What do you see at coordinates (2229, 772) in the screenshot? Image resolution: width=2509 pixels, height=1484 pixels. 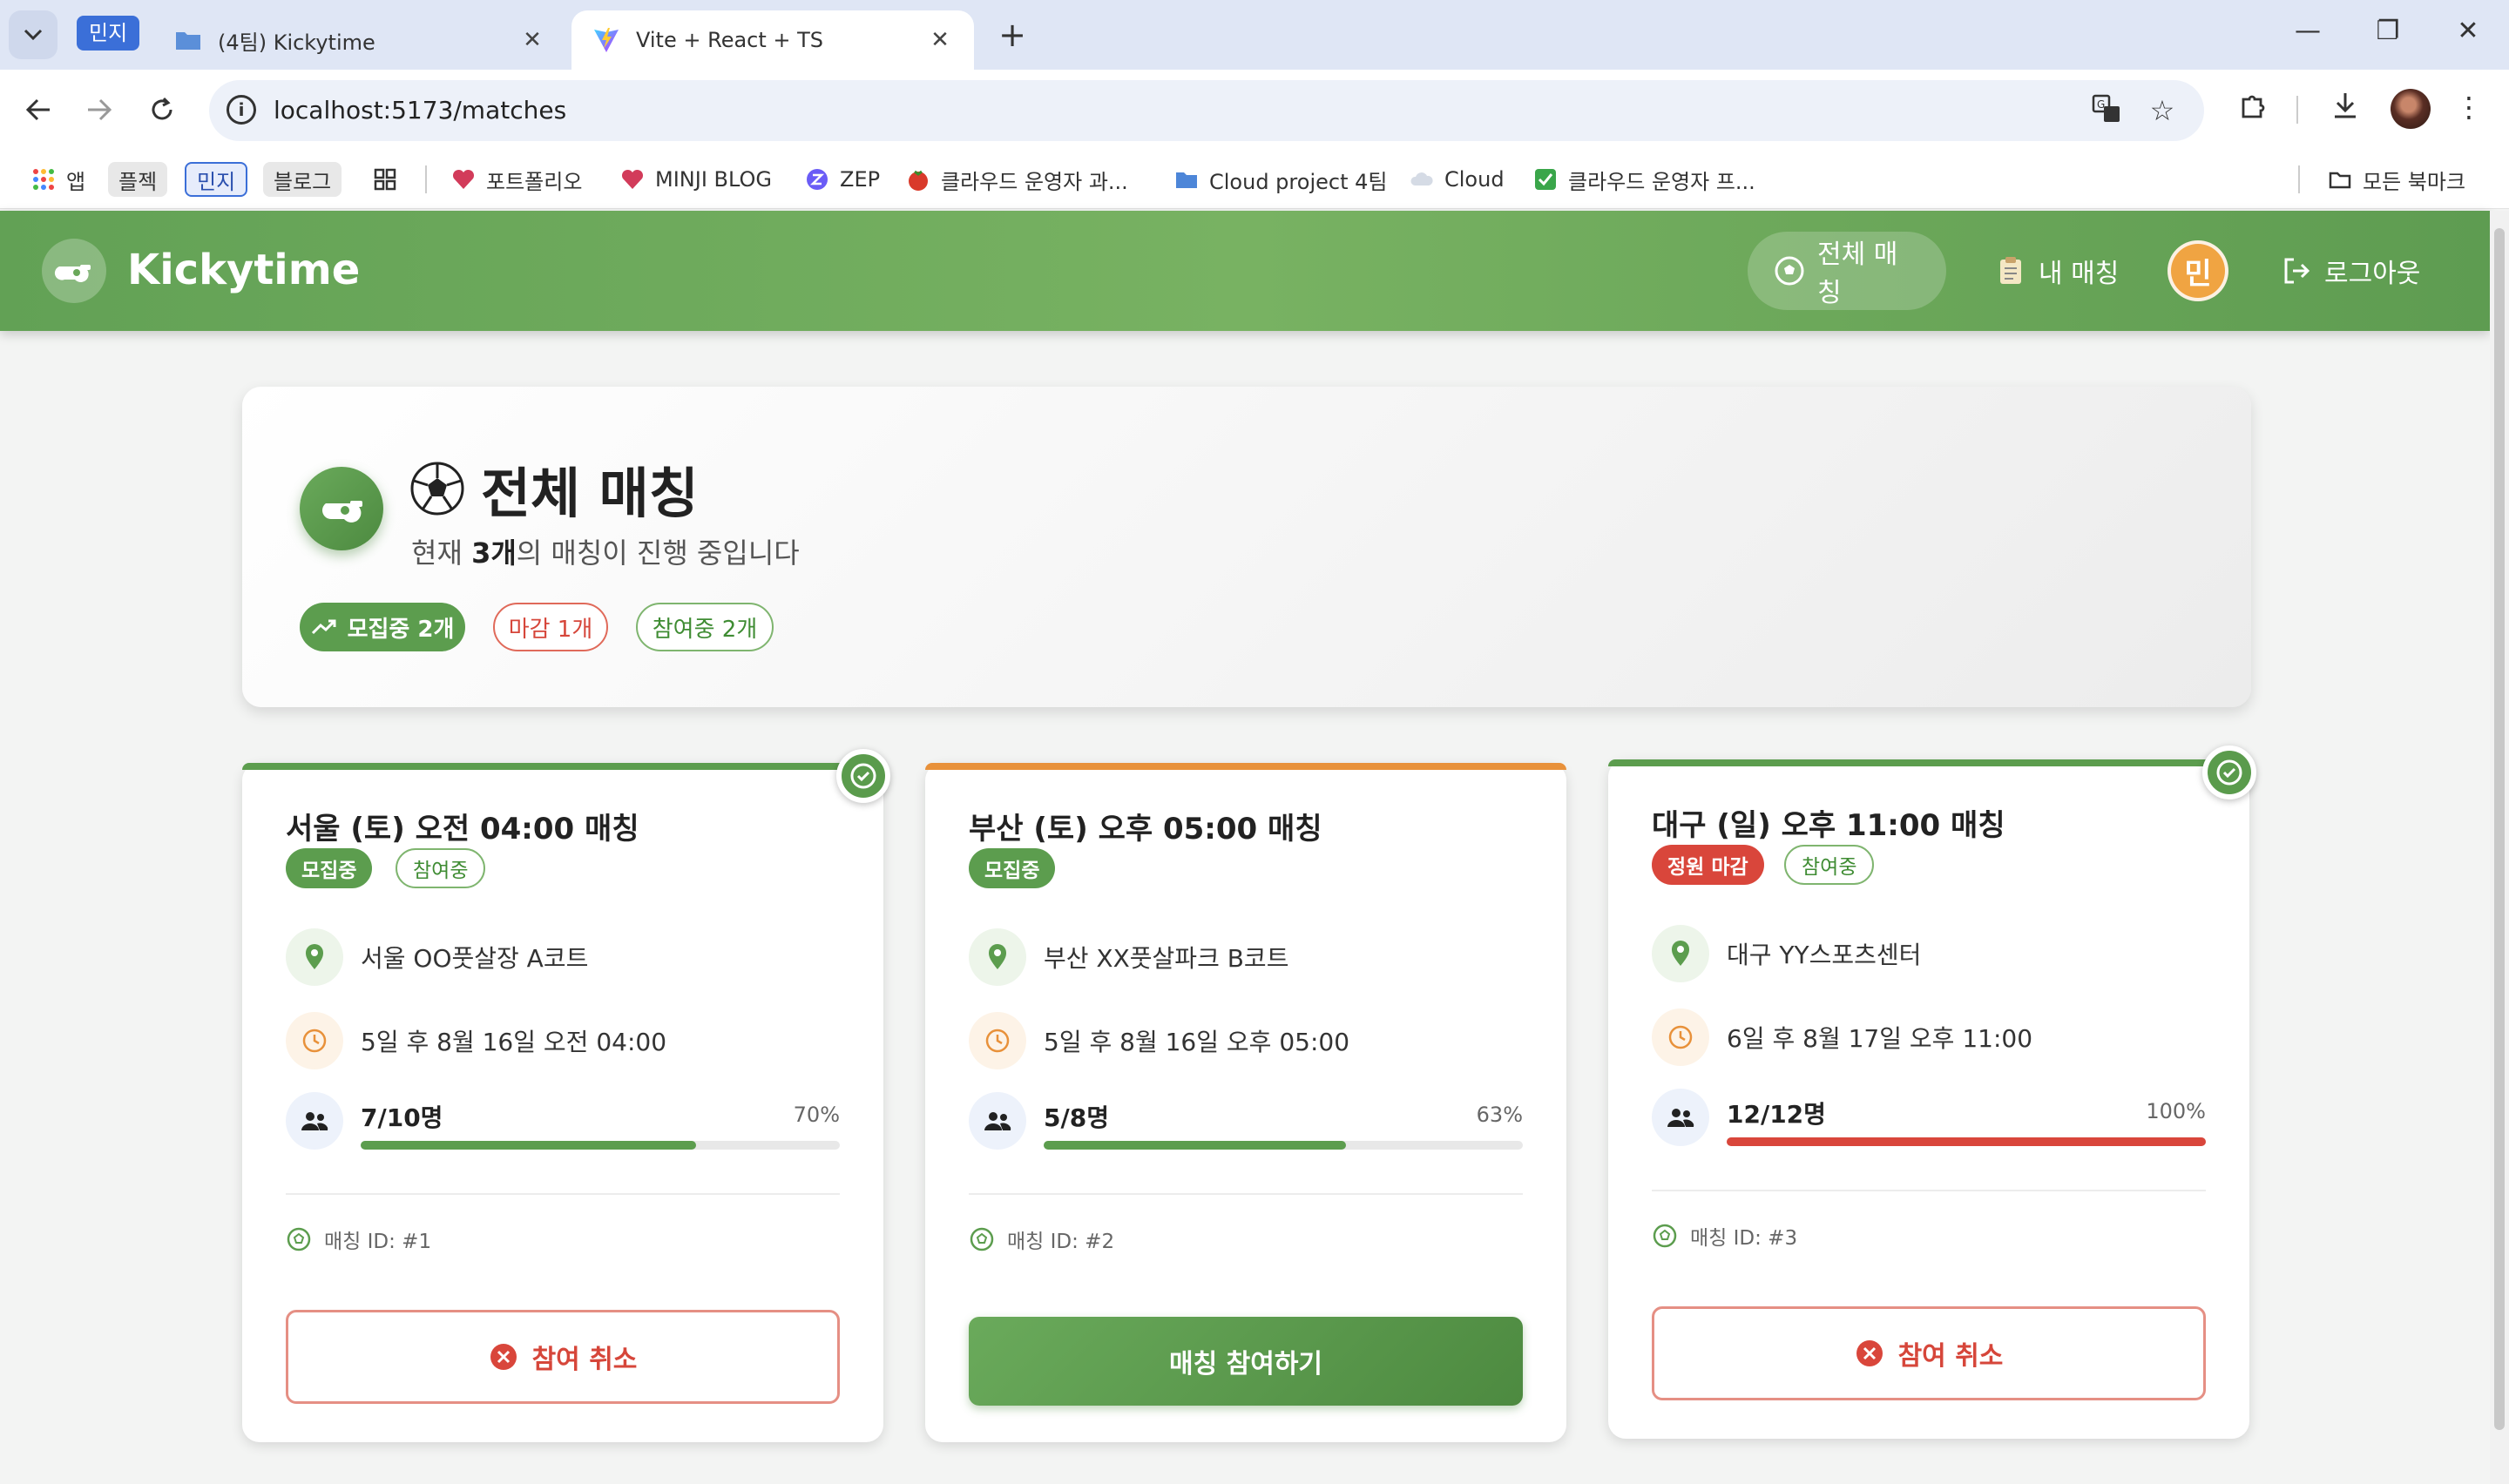 I see `joined-check-icon` at bounding box center [2229, 772].